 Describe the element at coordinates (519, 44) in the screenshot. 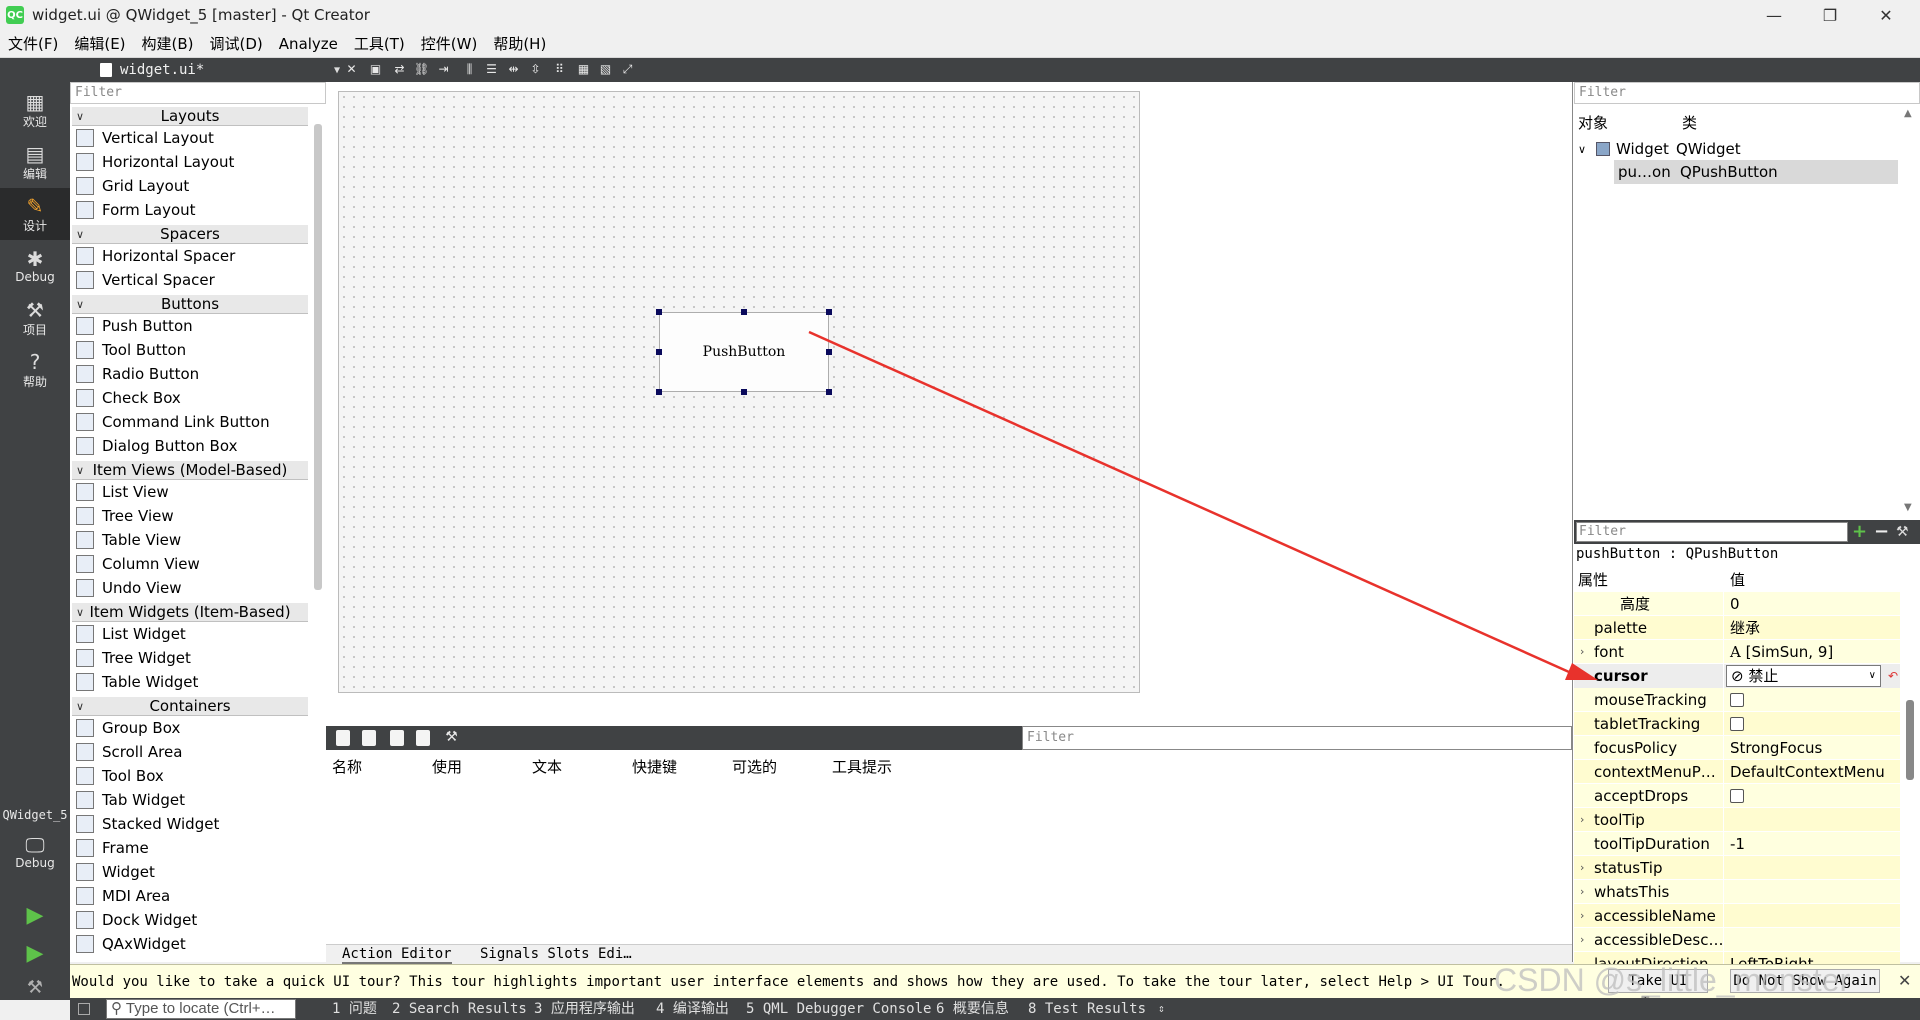

I see `menu-help: 帮助(H)` at that location.